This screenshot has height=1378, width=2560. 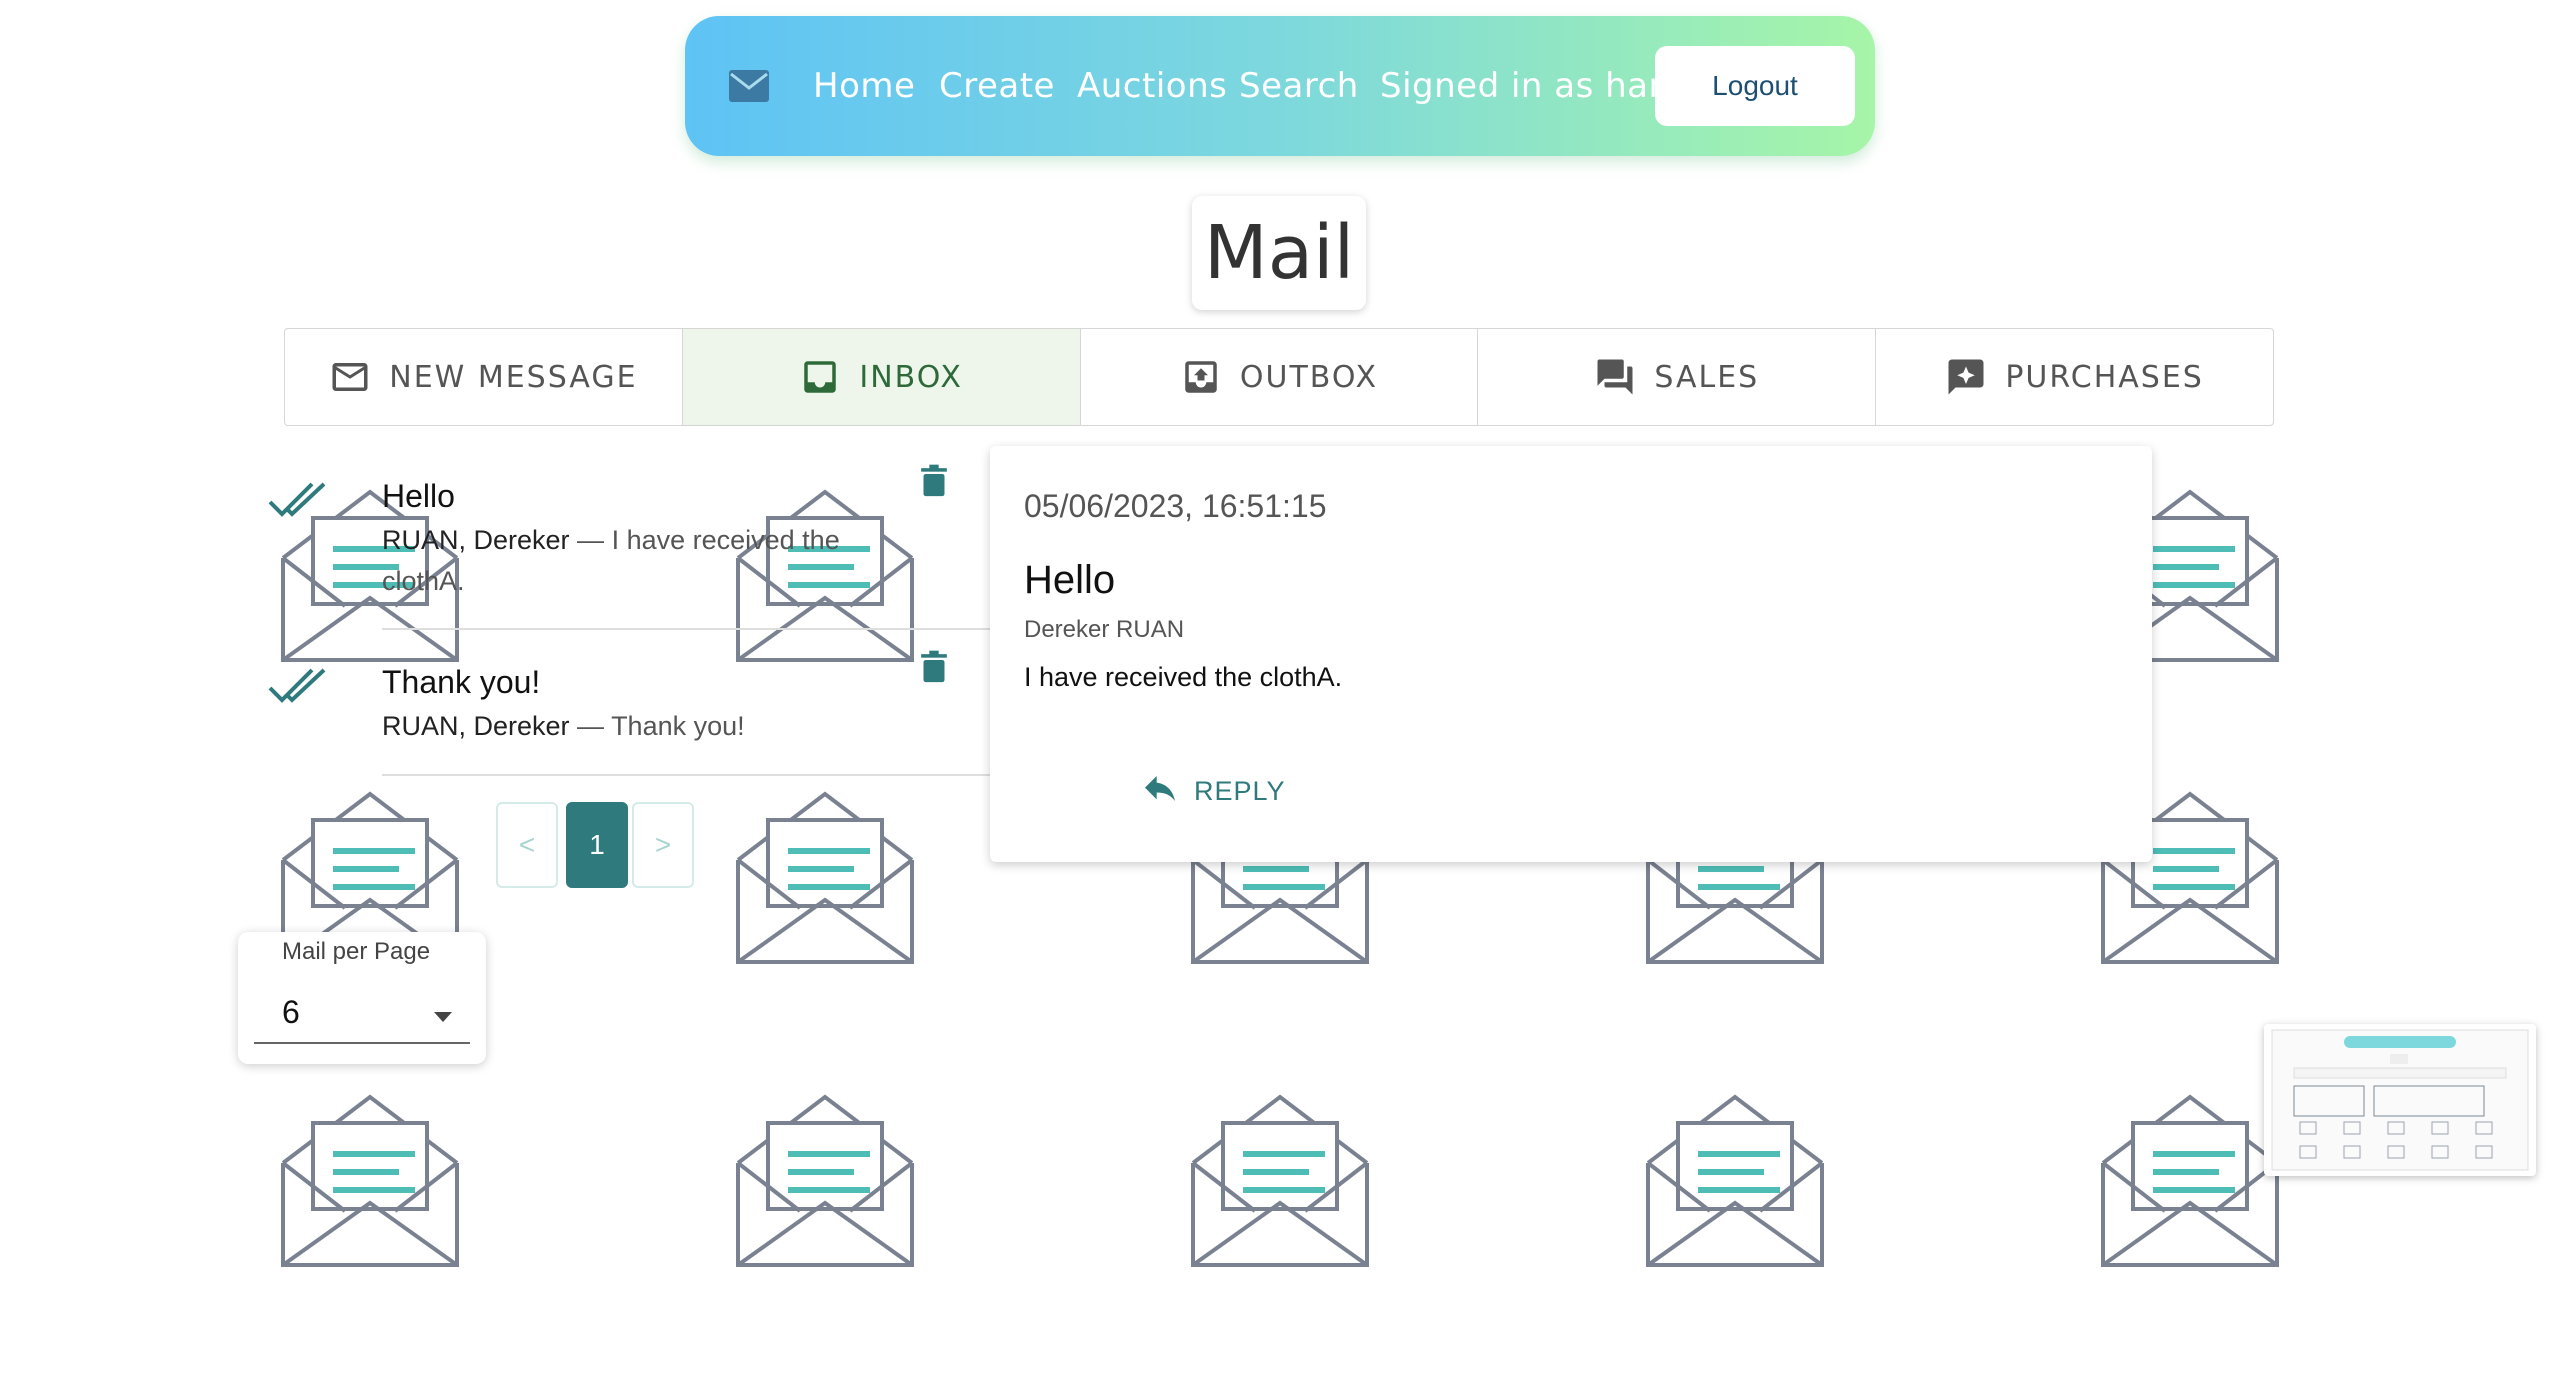 What do you see at coordinates (1104, 629) in the screenshot?
I see `mail-detail-from: Dereker RUAN` at bounding box center [1104, 629].